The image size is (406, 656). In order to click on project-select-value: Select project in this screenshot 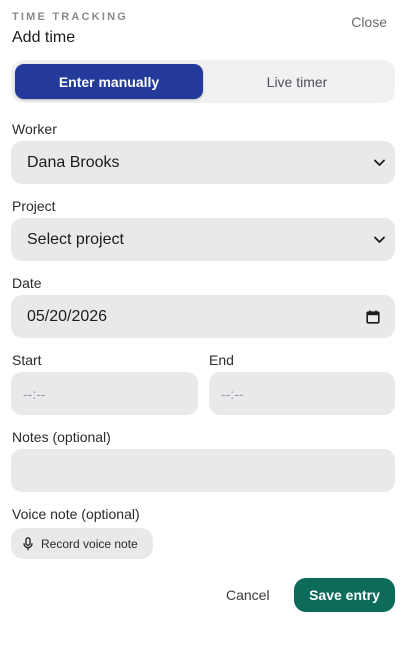, I will do `click(75, 239)`.